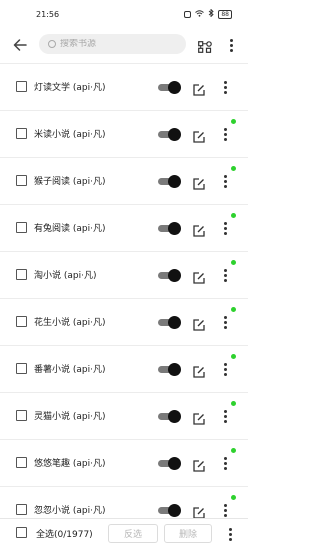  Describe the element at coordinates (124, 502) in the screenshot. I see `list-item: 忽忽小说 (api·凡)` at that location.